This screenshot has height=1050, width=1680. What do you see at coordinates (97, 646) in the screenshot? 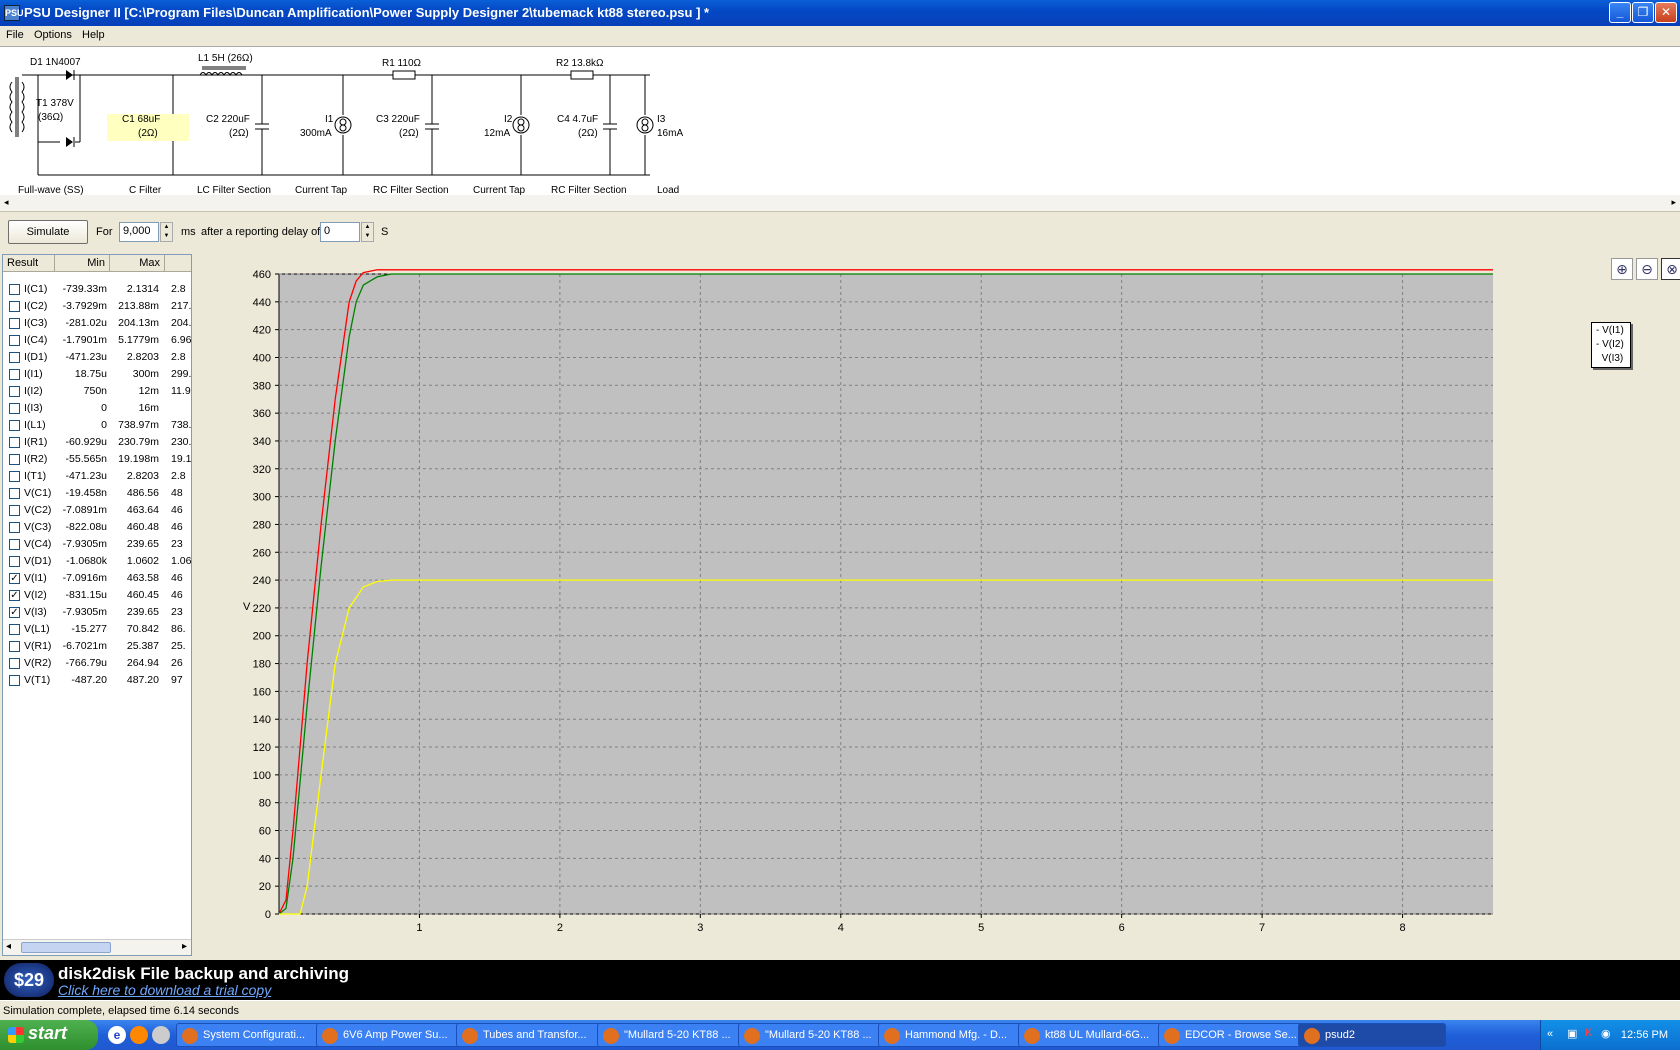
I see `result-row: V(R1) -6.7021m 25.387 25.` at bounding box center [97, 646].